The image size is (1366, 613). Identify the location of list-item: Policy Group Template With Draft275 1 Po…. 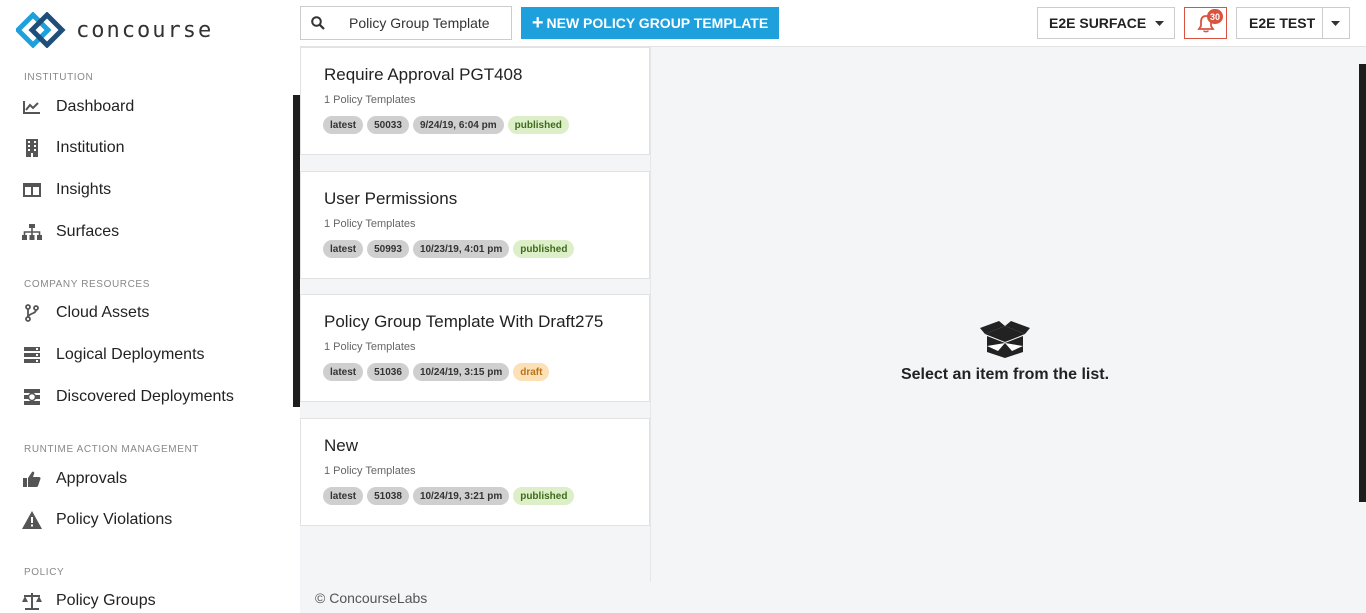
(475, 348).